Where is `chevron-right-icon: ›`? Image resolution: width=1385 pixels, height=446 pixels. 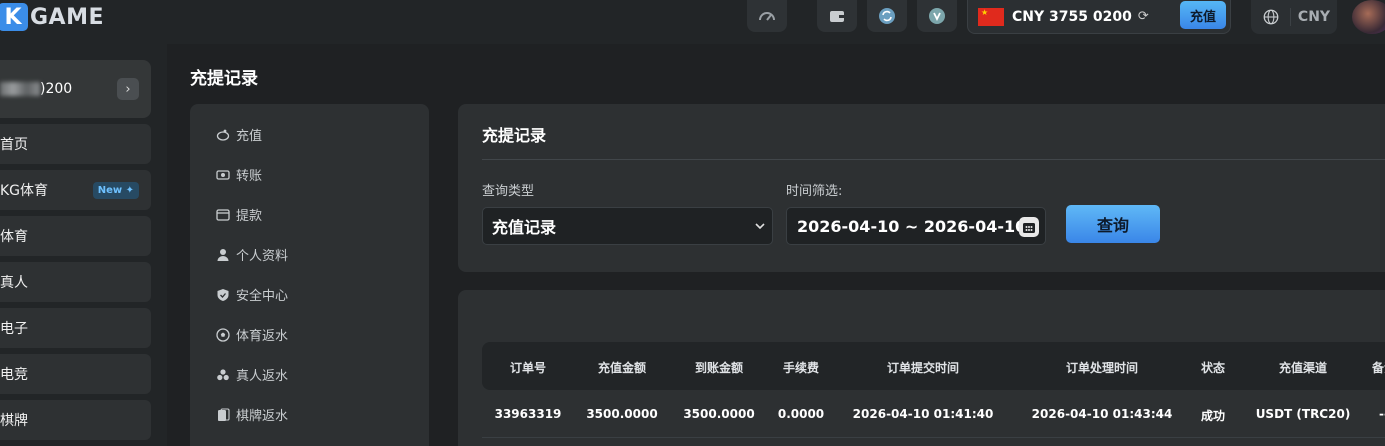
chevron-right-icon: › is located at coordinates (128, 89).